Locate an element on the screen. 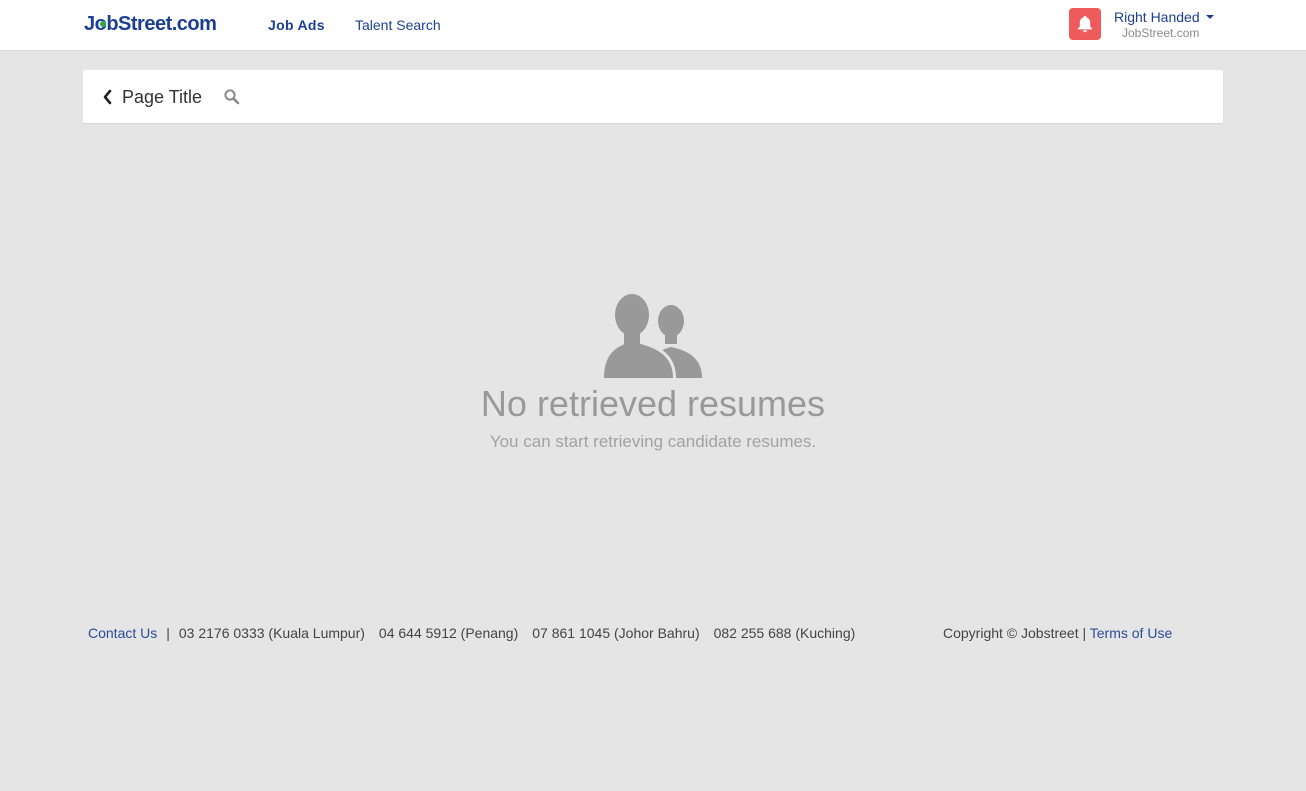  phone-kuala-lumpur: 03 2176 0333 (Kuala Lumpur) is located at coordinates (271, 633).